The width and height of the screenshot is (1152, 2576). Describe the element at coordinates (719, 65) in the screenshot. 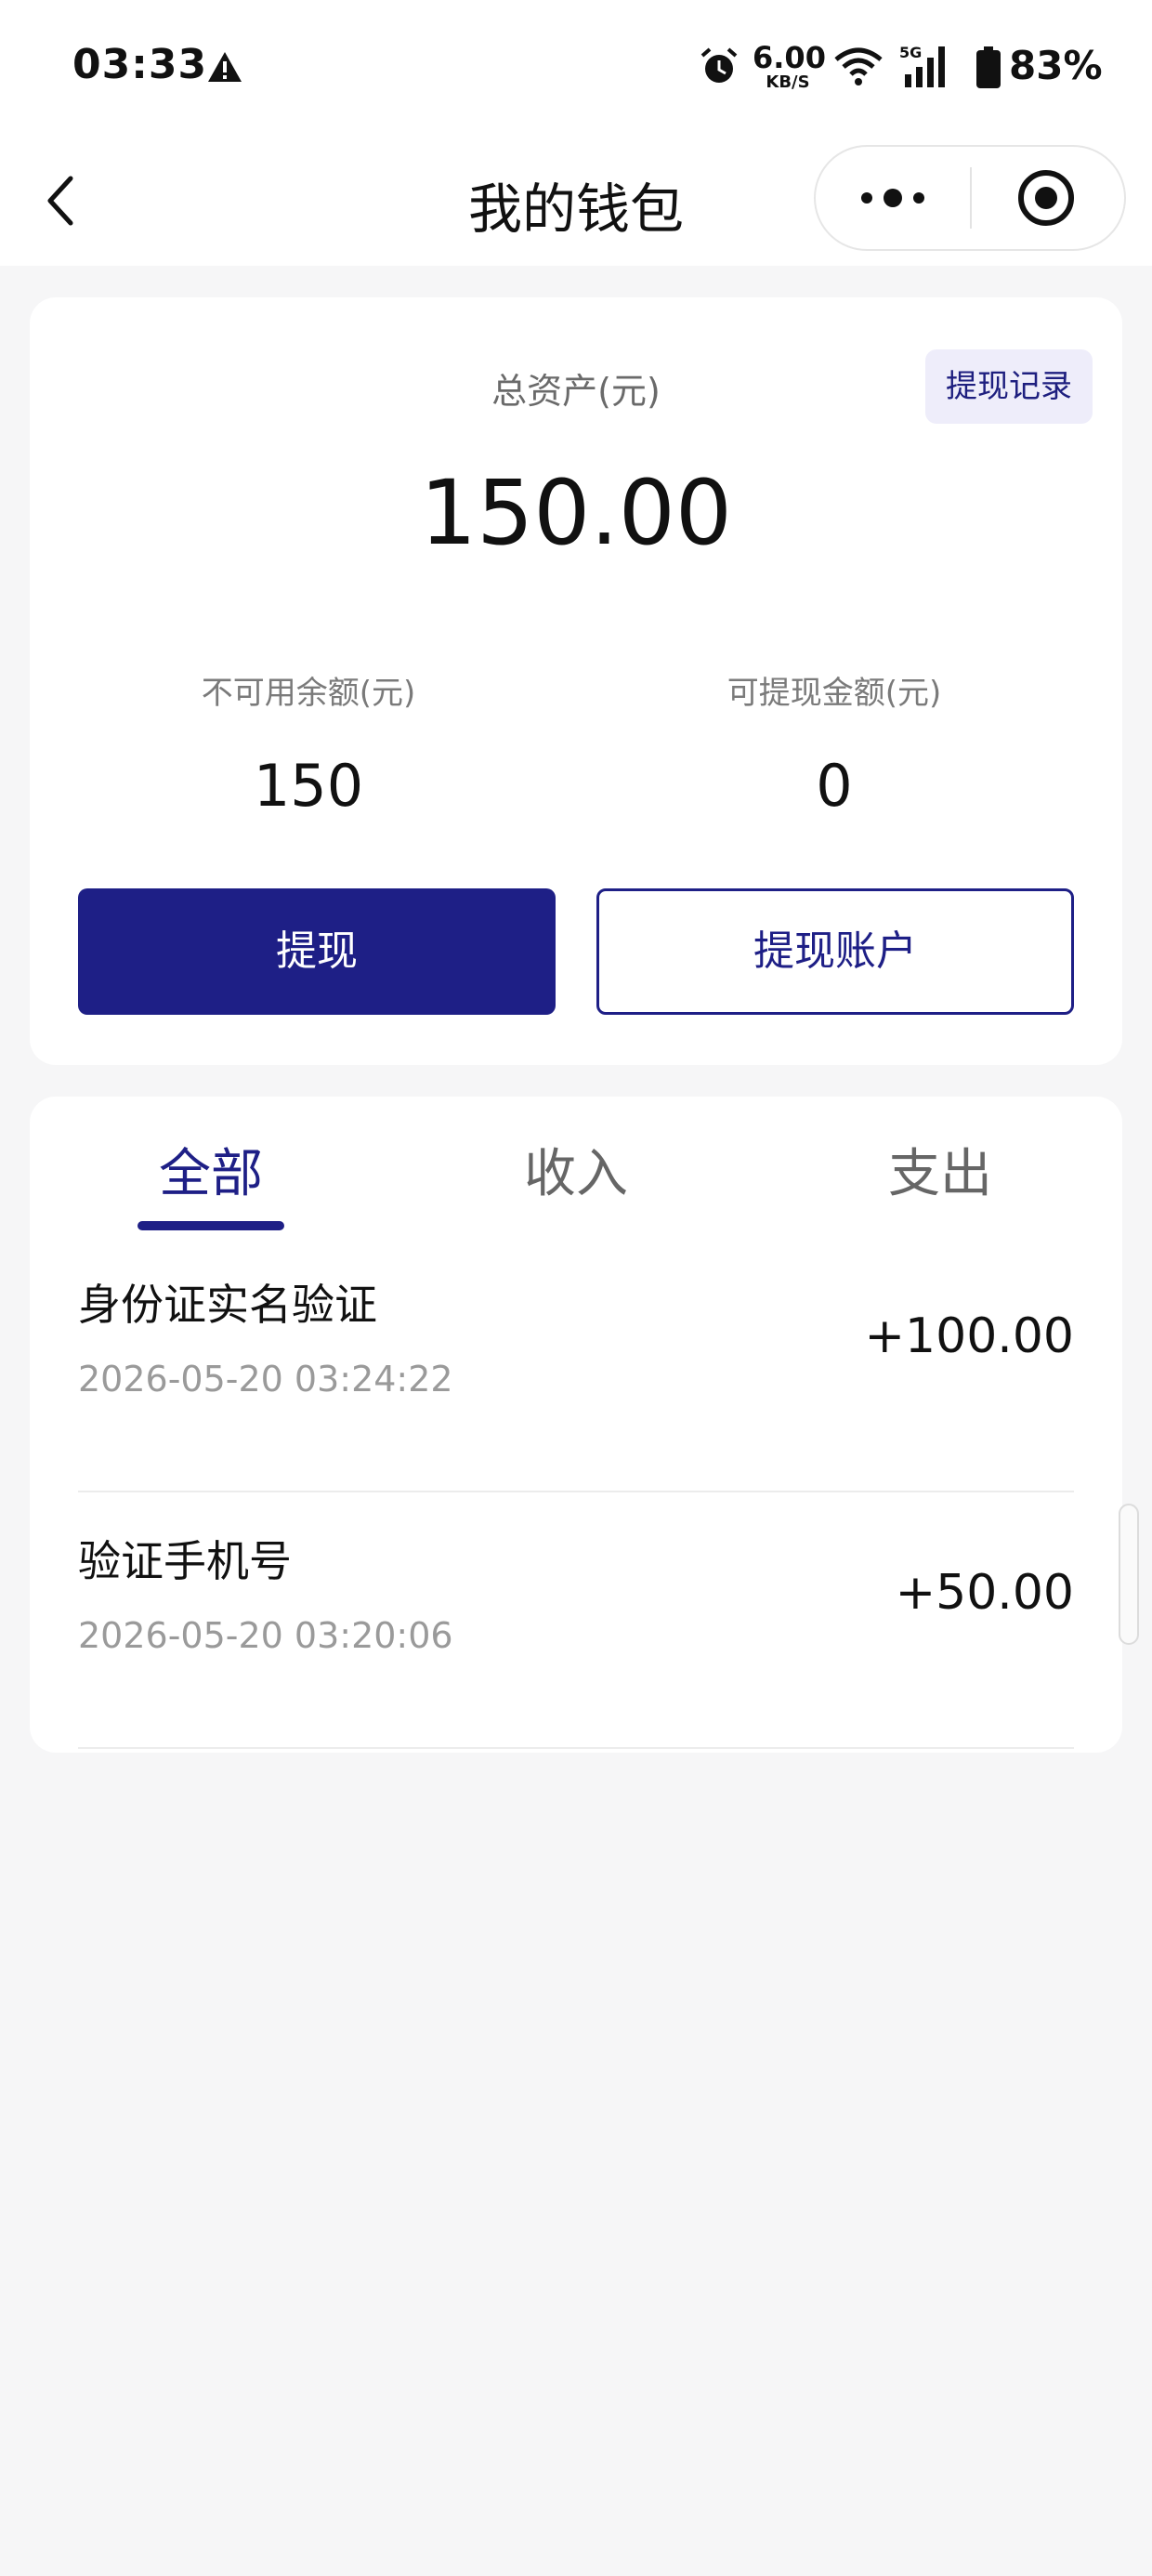

I see `alarm-icon` at that location.